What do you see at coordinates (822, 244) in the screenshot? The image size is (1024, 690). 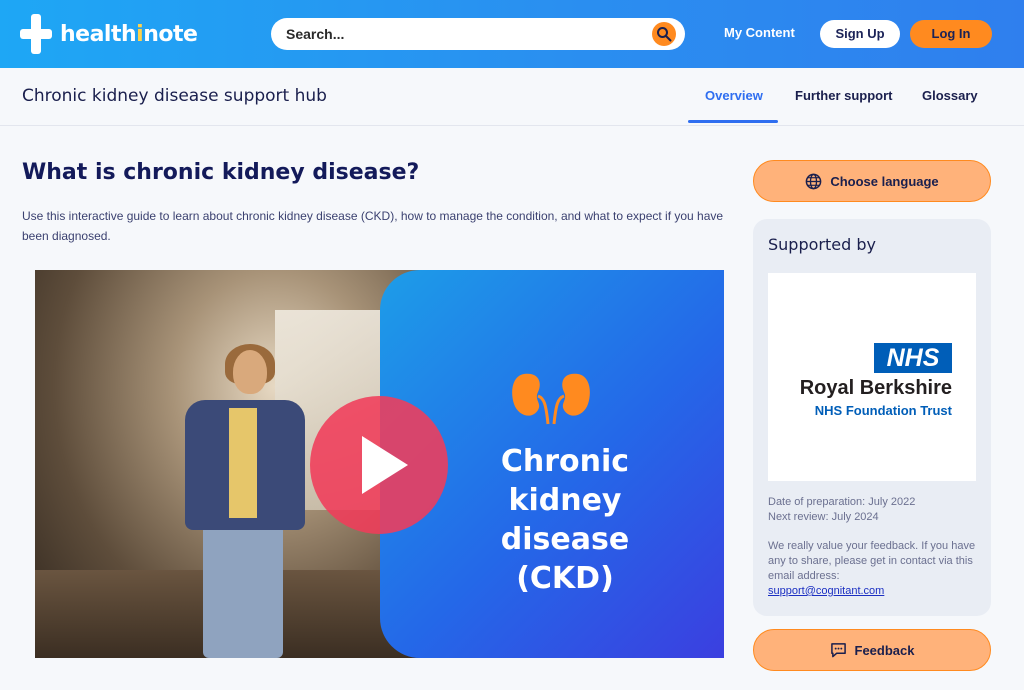 I see `supported-by-heading: Supported by` at bounding box center [822, 244].